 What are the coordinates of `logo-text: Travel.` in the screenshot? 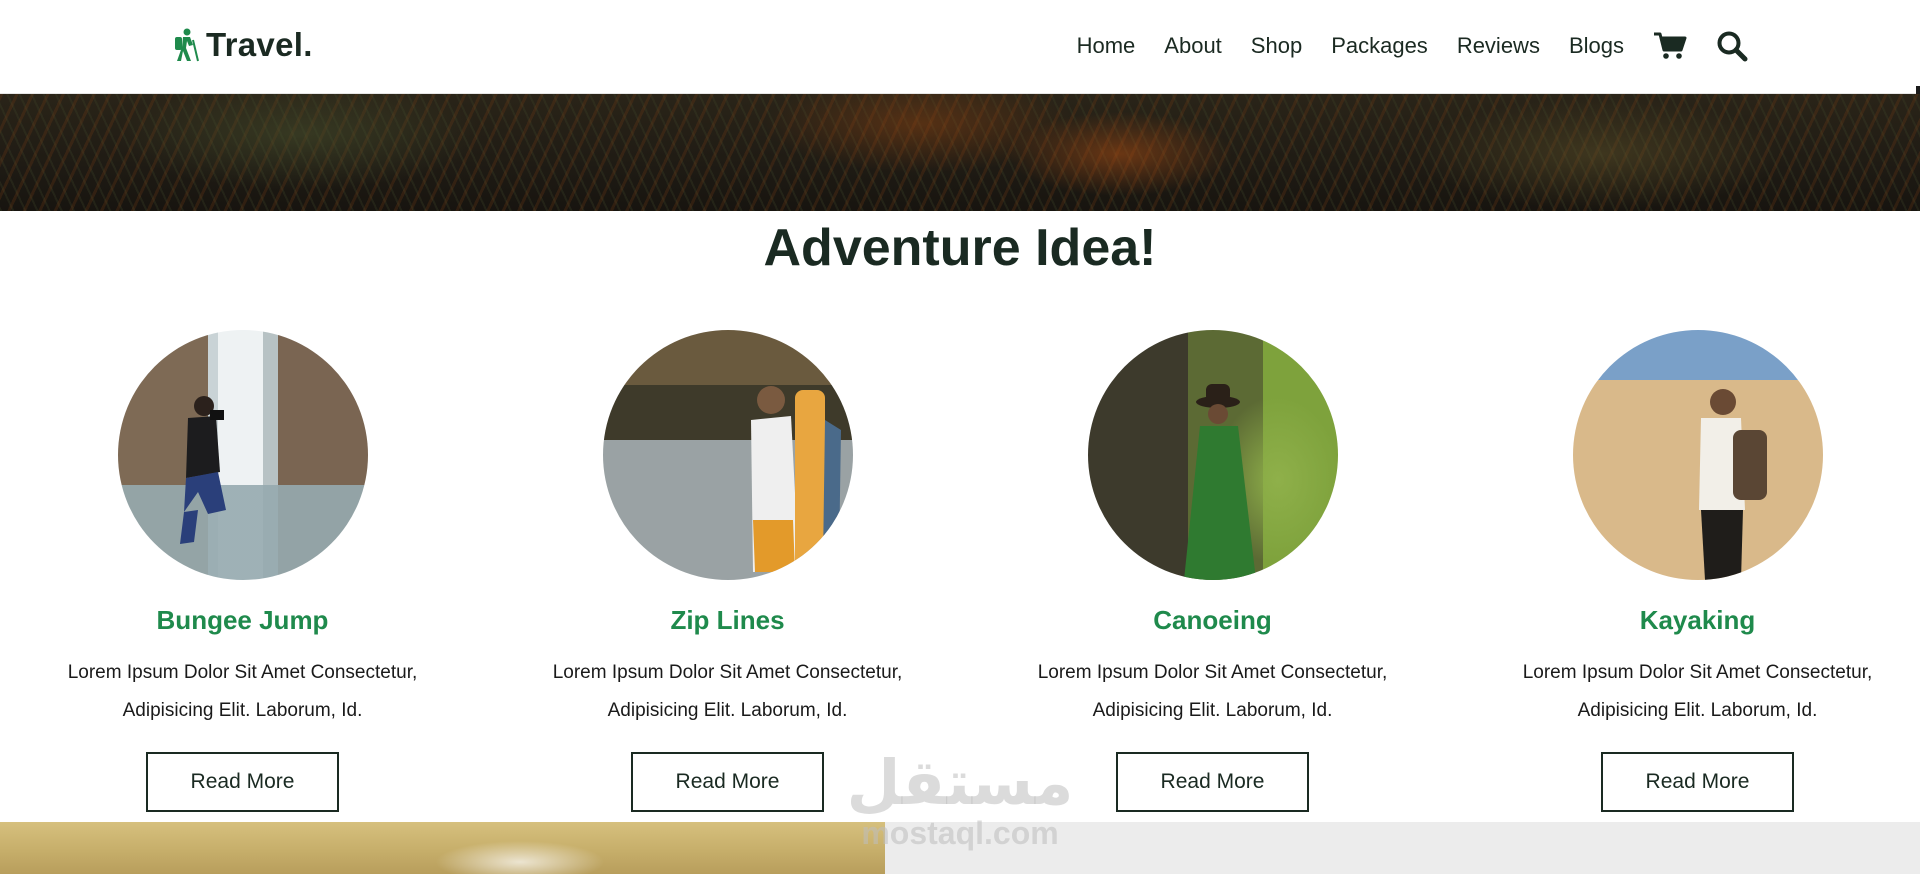 It's located at (259, 44).